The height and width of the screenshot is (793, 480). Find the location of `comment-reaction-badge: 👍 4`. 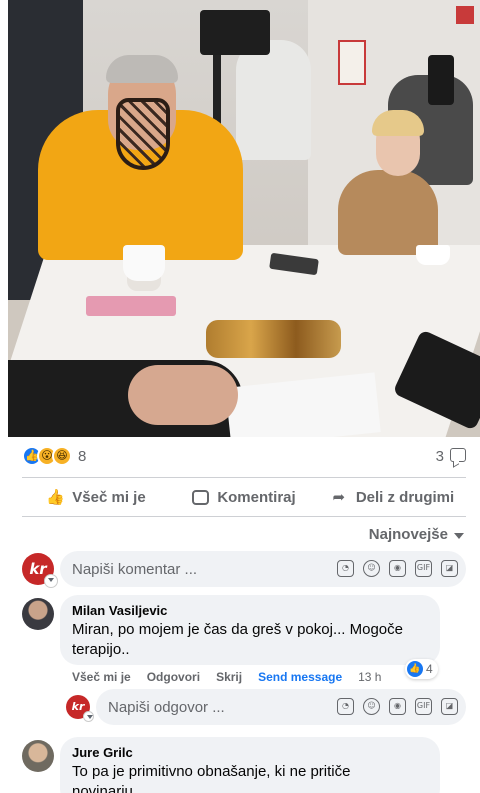

comment-reaction-badge: 👍 4 is located at coordinates (421, 669).